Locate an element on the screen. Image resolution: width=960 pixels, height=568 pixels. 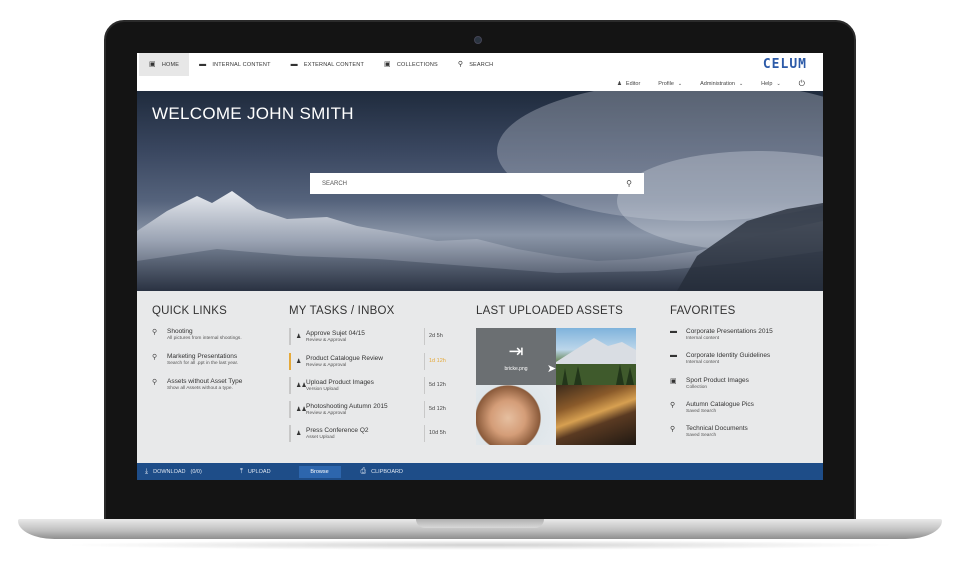
favorite-sub: Internal content is located at coordinates (703, 338).